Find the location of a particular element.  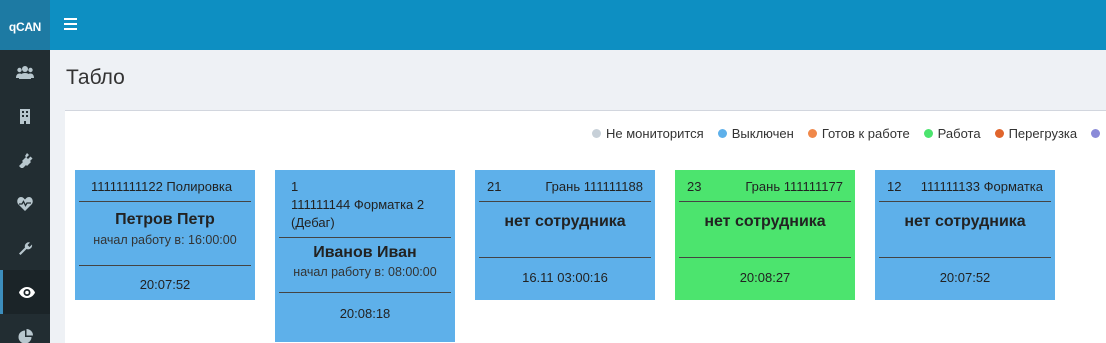

card-header: 12 111111133 Форматка is located at coordinates (965, 186).